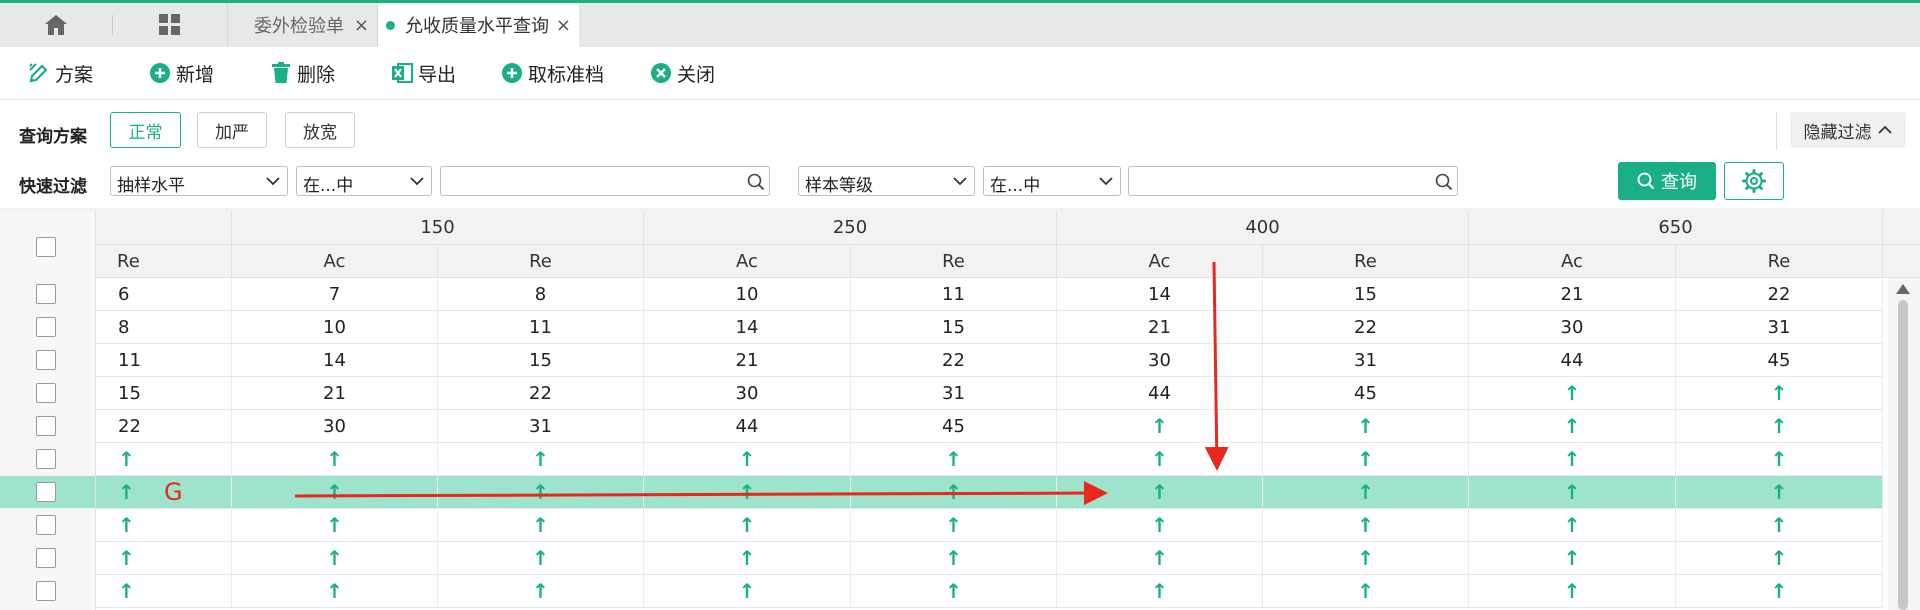 This screenshot has width=1920, height=610. Describe the element at coordinates (56, 25) in the screenshot. I see `home-tab` at that location.